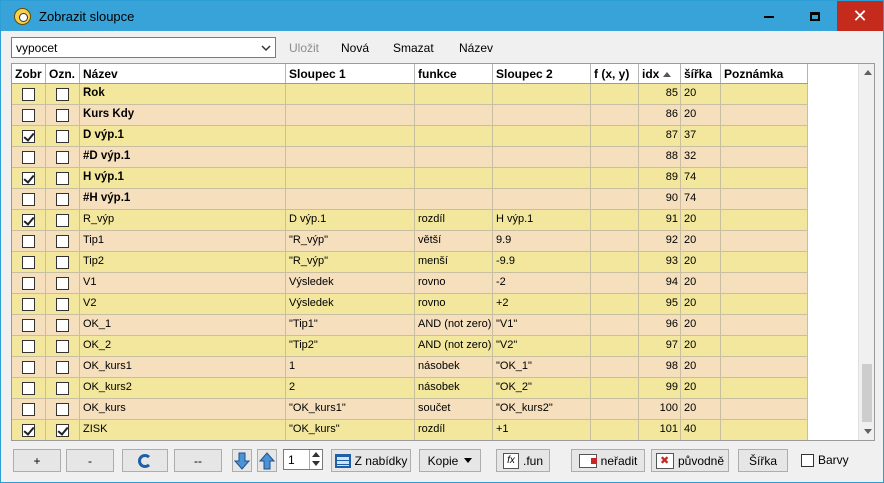 The width and height of the screenshot is (884, 483). Describe the element at coordinates (410, 388) in the screenshot. I see `table-row: OK_kurs2 2 násobek "OK_2" 99 20` at that location.